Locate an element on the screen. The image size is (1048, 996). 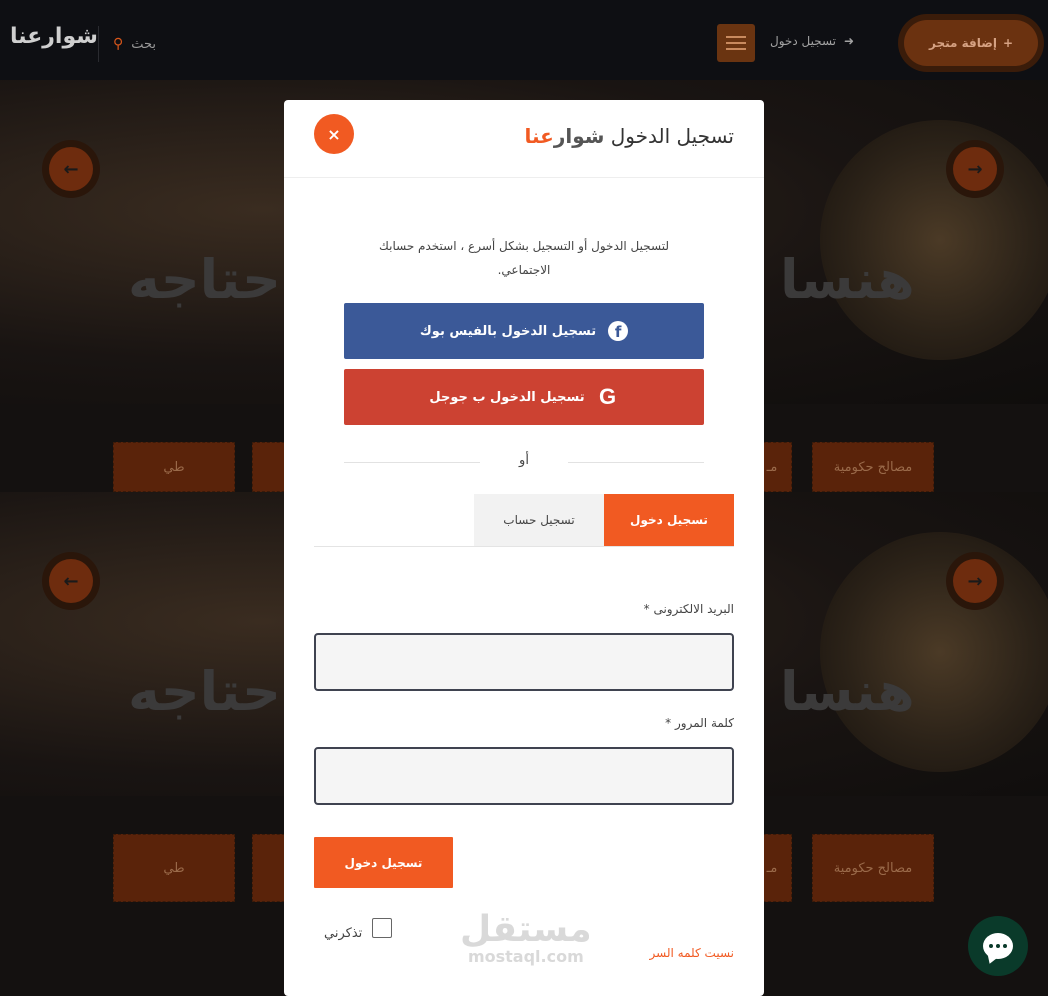
modal-header: تسجيل الدخول شوارعنا × is located at coordinates (524, 139).